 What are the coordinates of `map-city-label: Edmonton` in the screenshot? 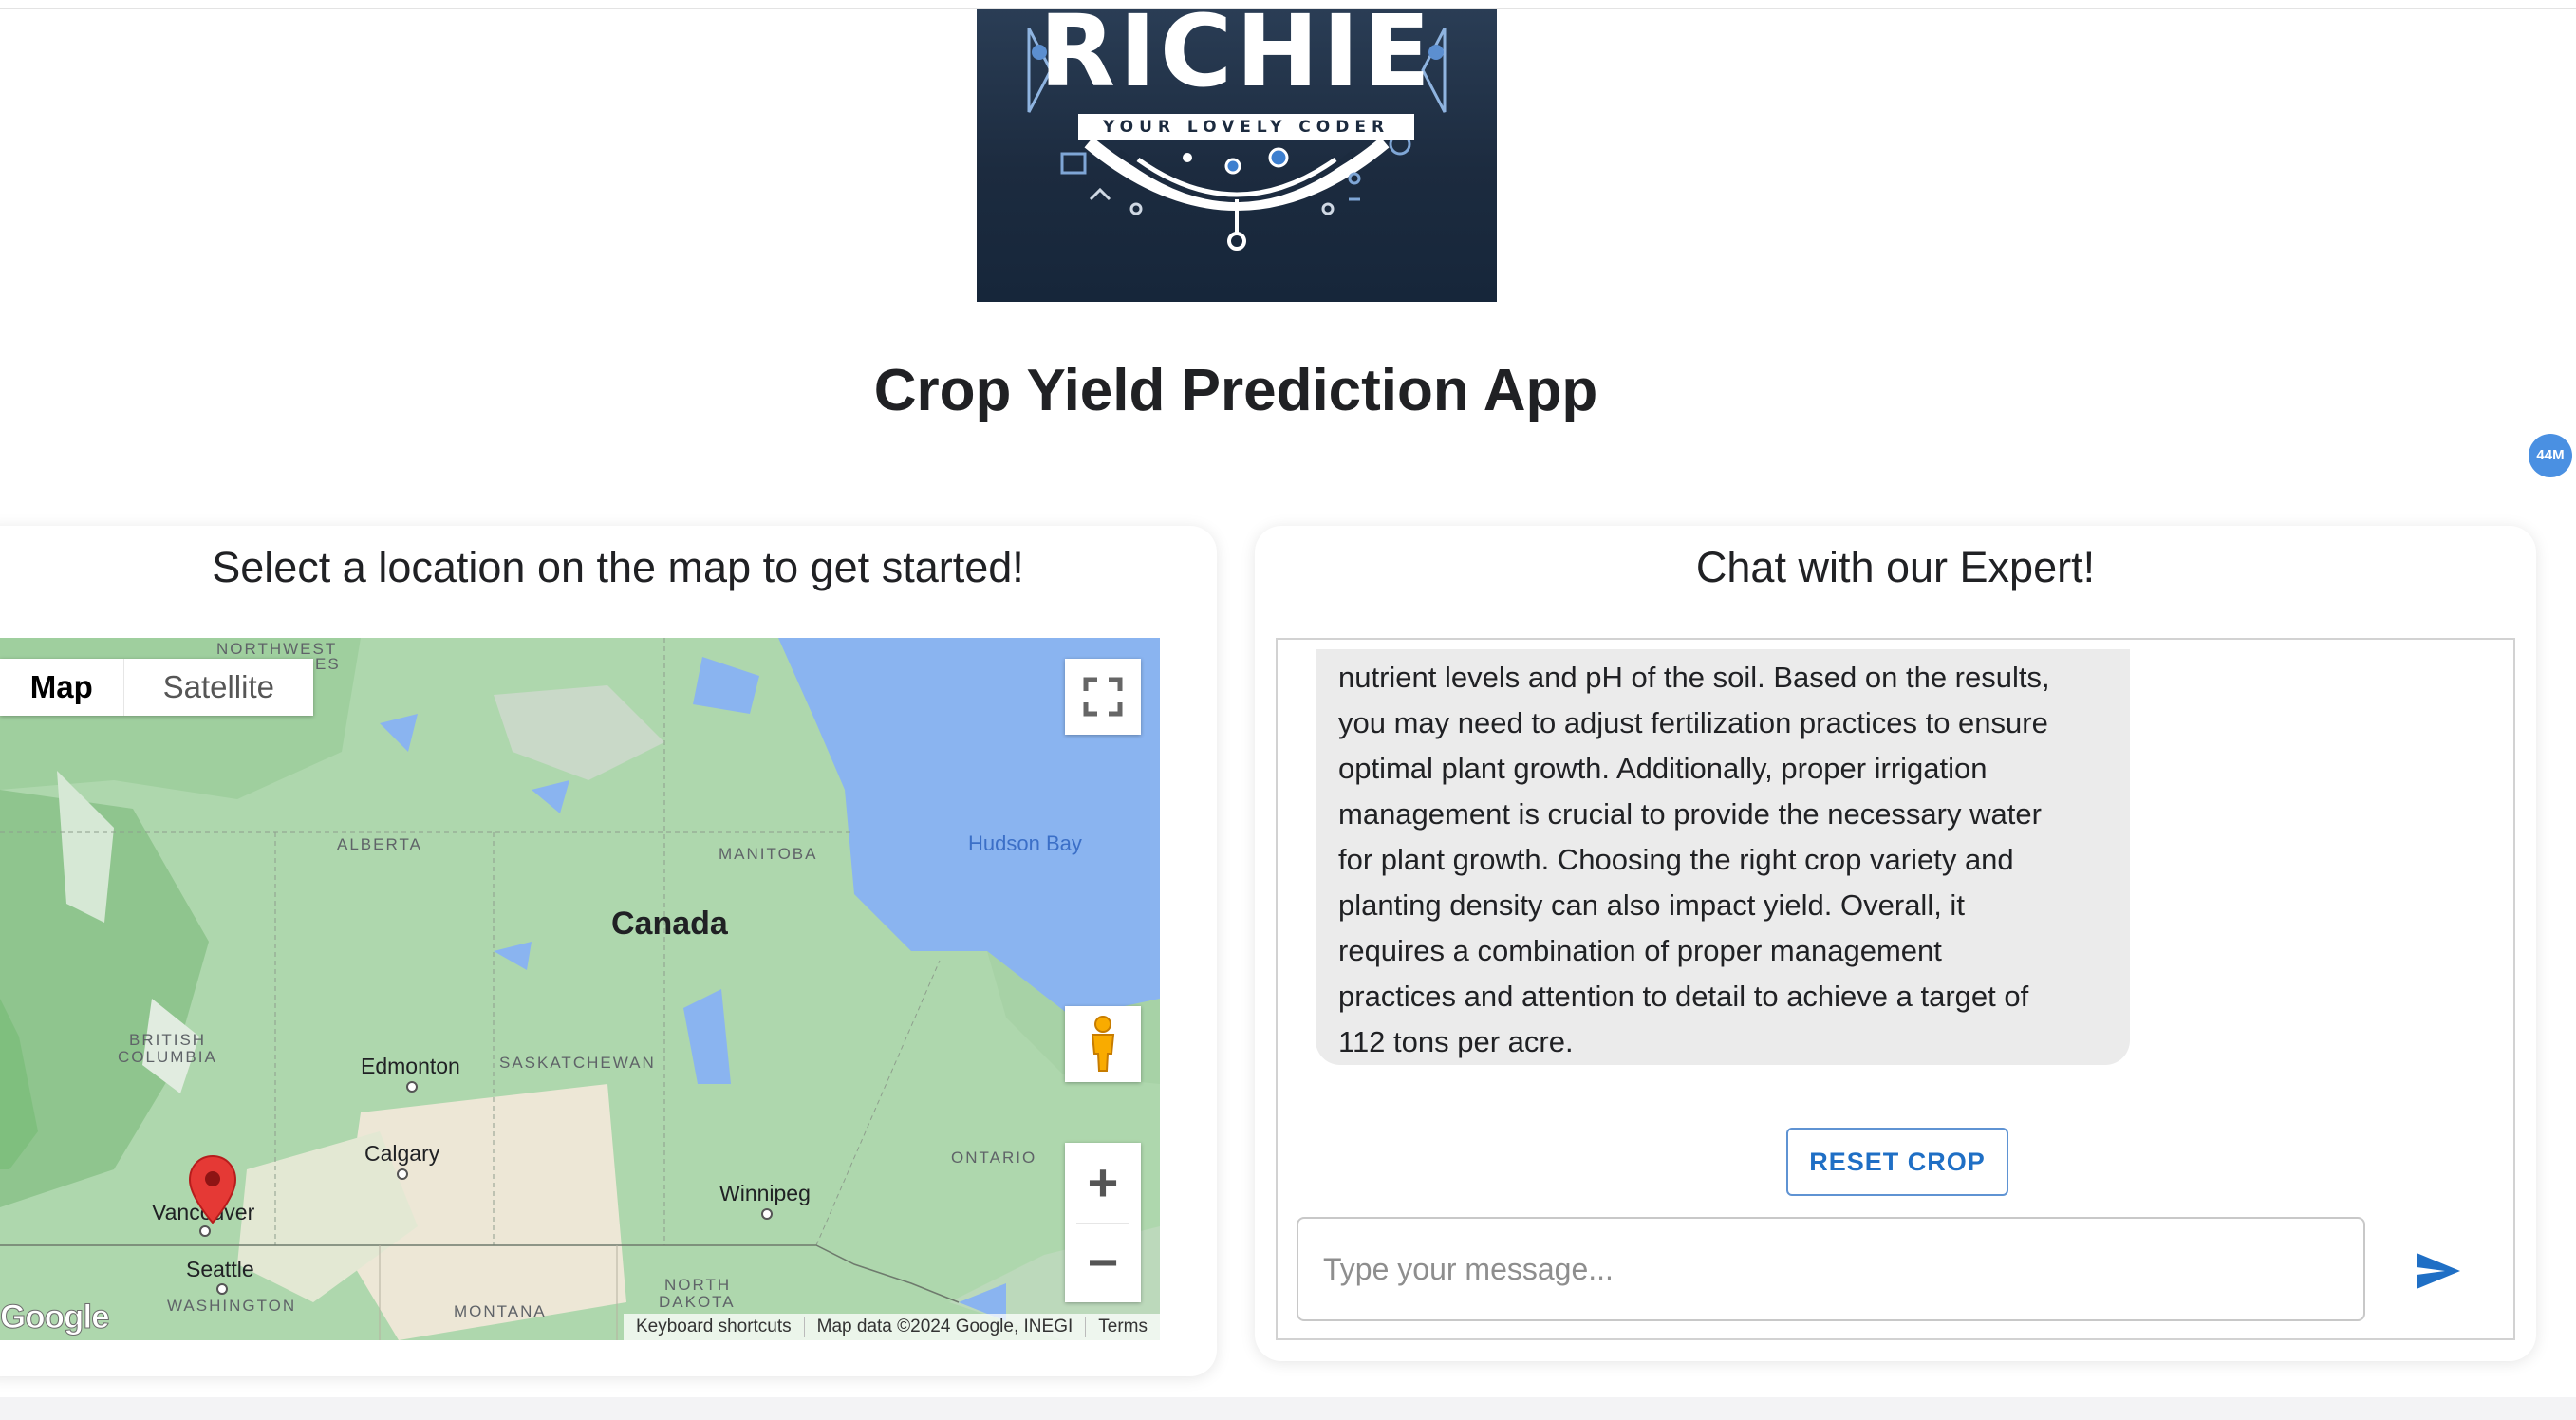 It's located at (410, 1066).